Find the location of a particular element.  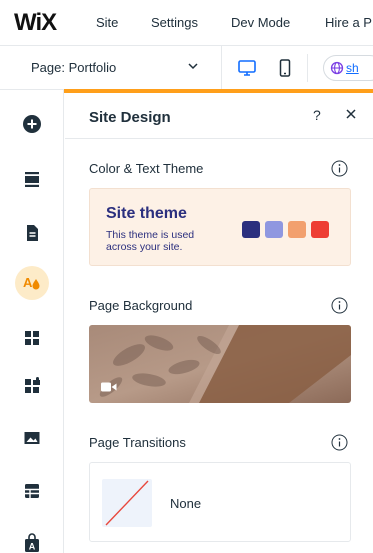

sidebar-item-sections is located at coordinates (32, 179).